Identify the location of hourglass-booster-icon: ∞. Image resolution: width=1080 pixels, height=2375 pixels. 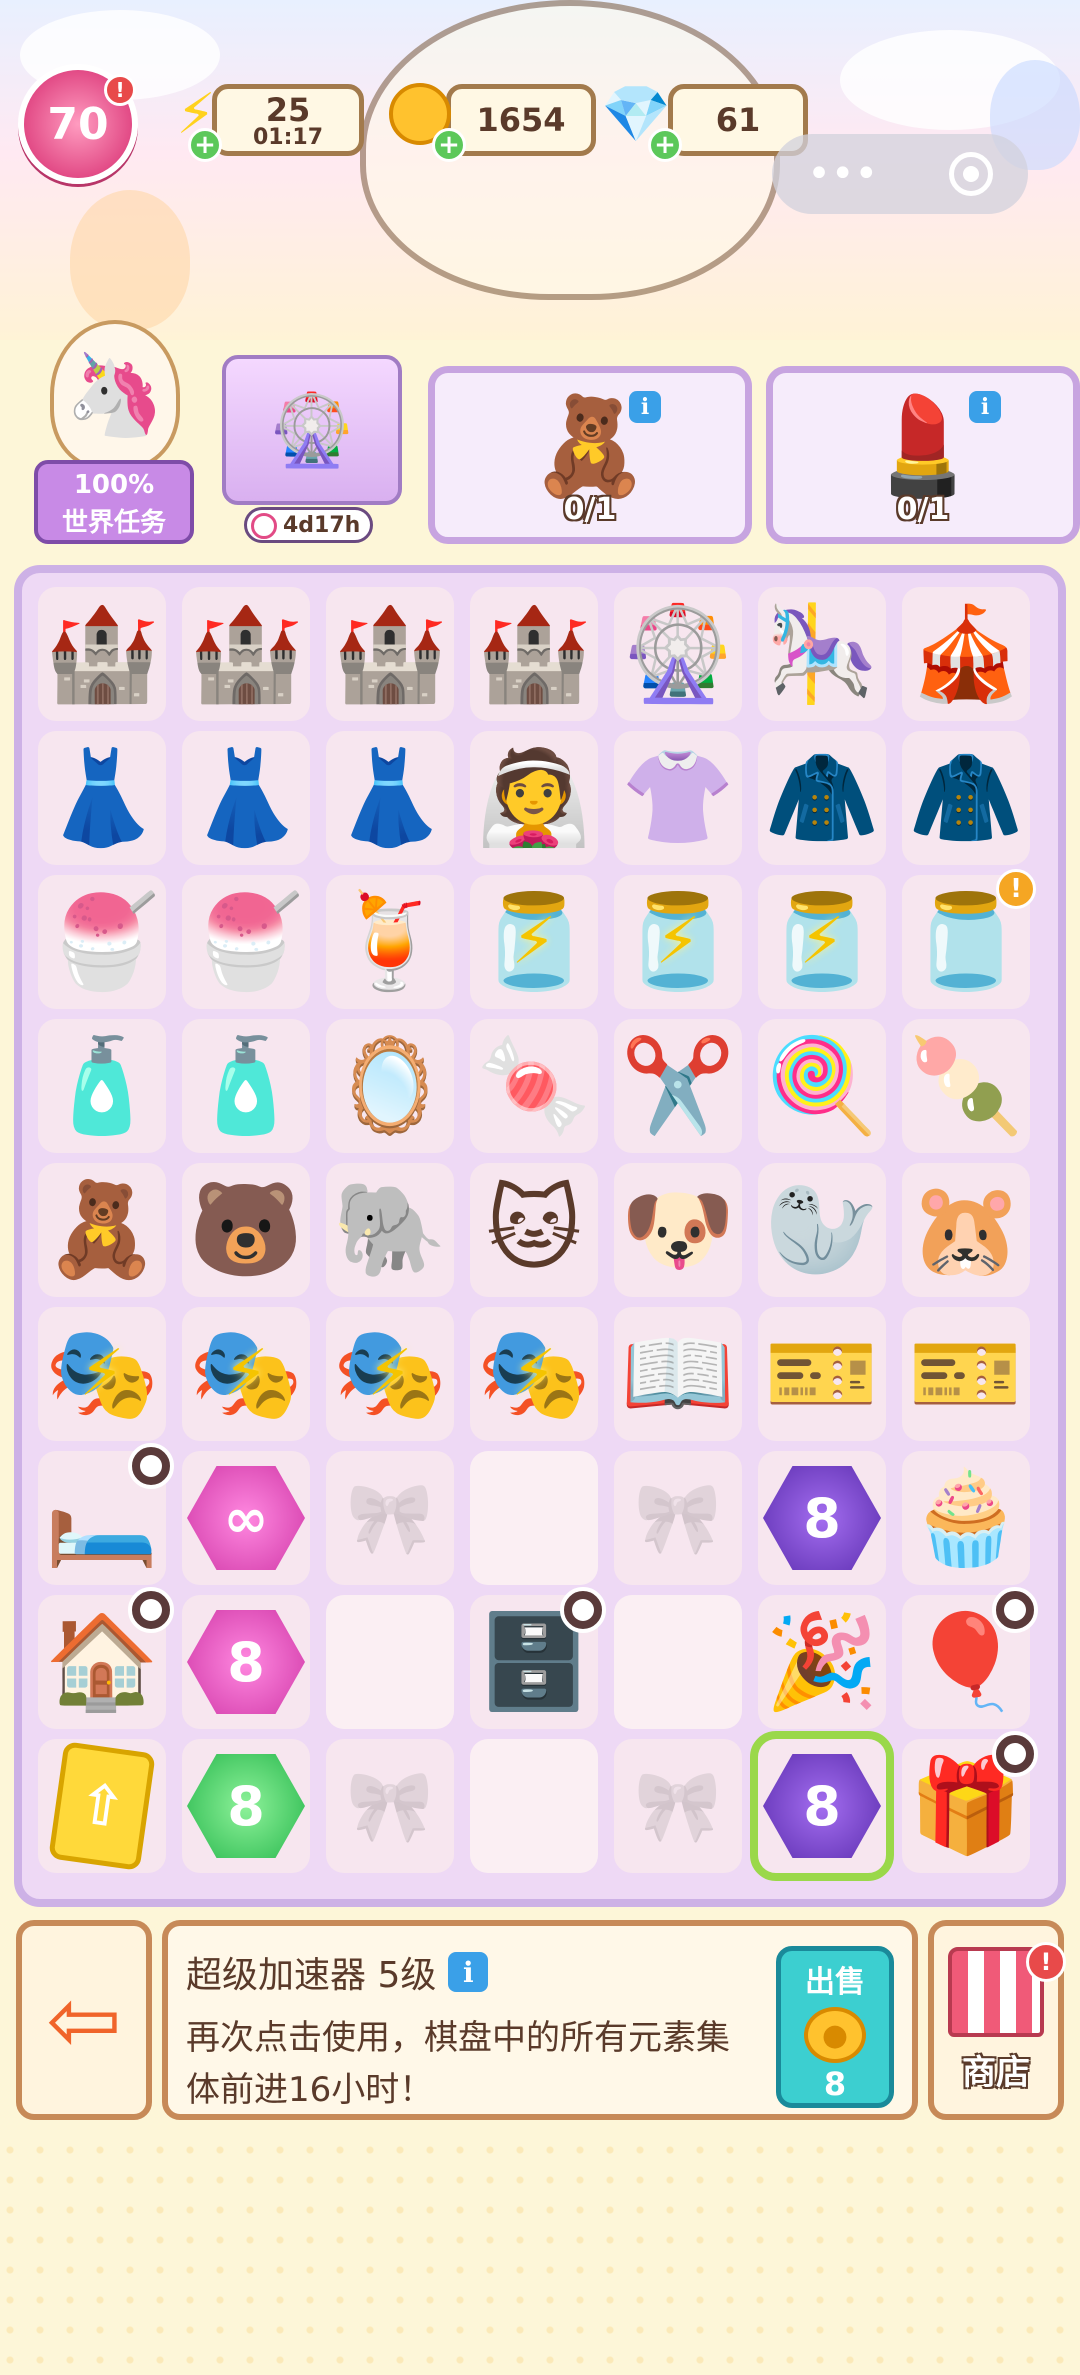
(246, 1518).